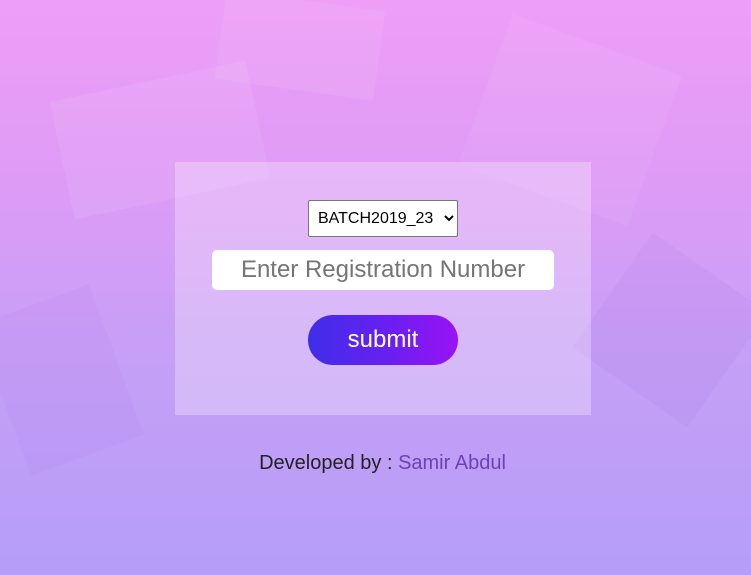 Image resolution: width=751 pixels, height=575 pixels. I want to click on author-name: Samir Abdul, so click(452, 463).